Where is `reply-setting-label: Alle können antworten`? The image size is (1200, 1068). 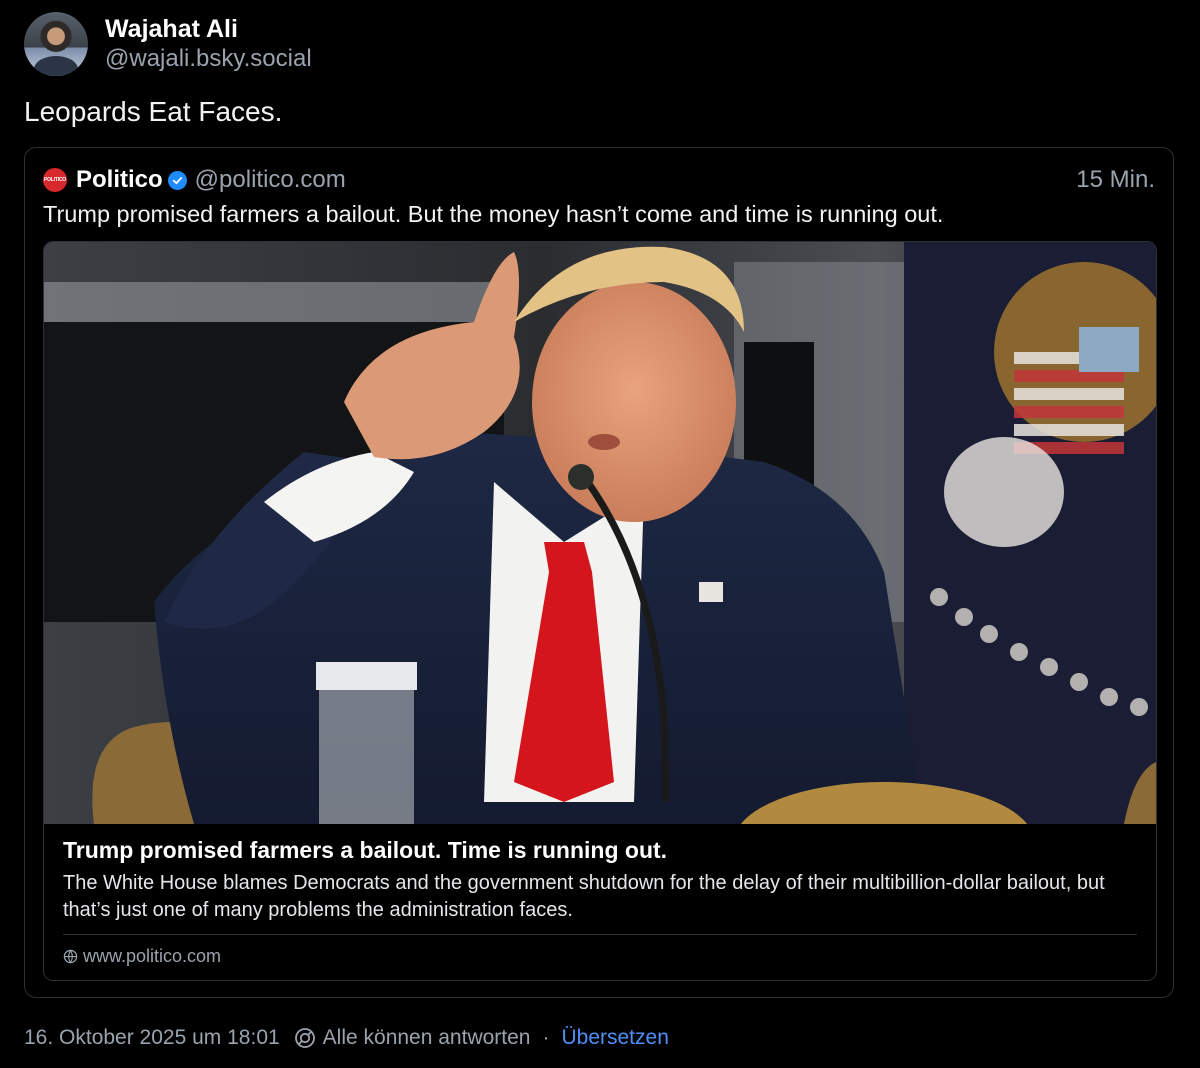 reply-setting-label: Alle können antworten is located at coordinates (427, 1038).